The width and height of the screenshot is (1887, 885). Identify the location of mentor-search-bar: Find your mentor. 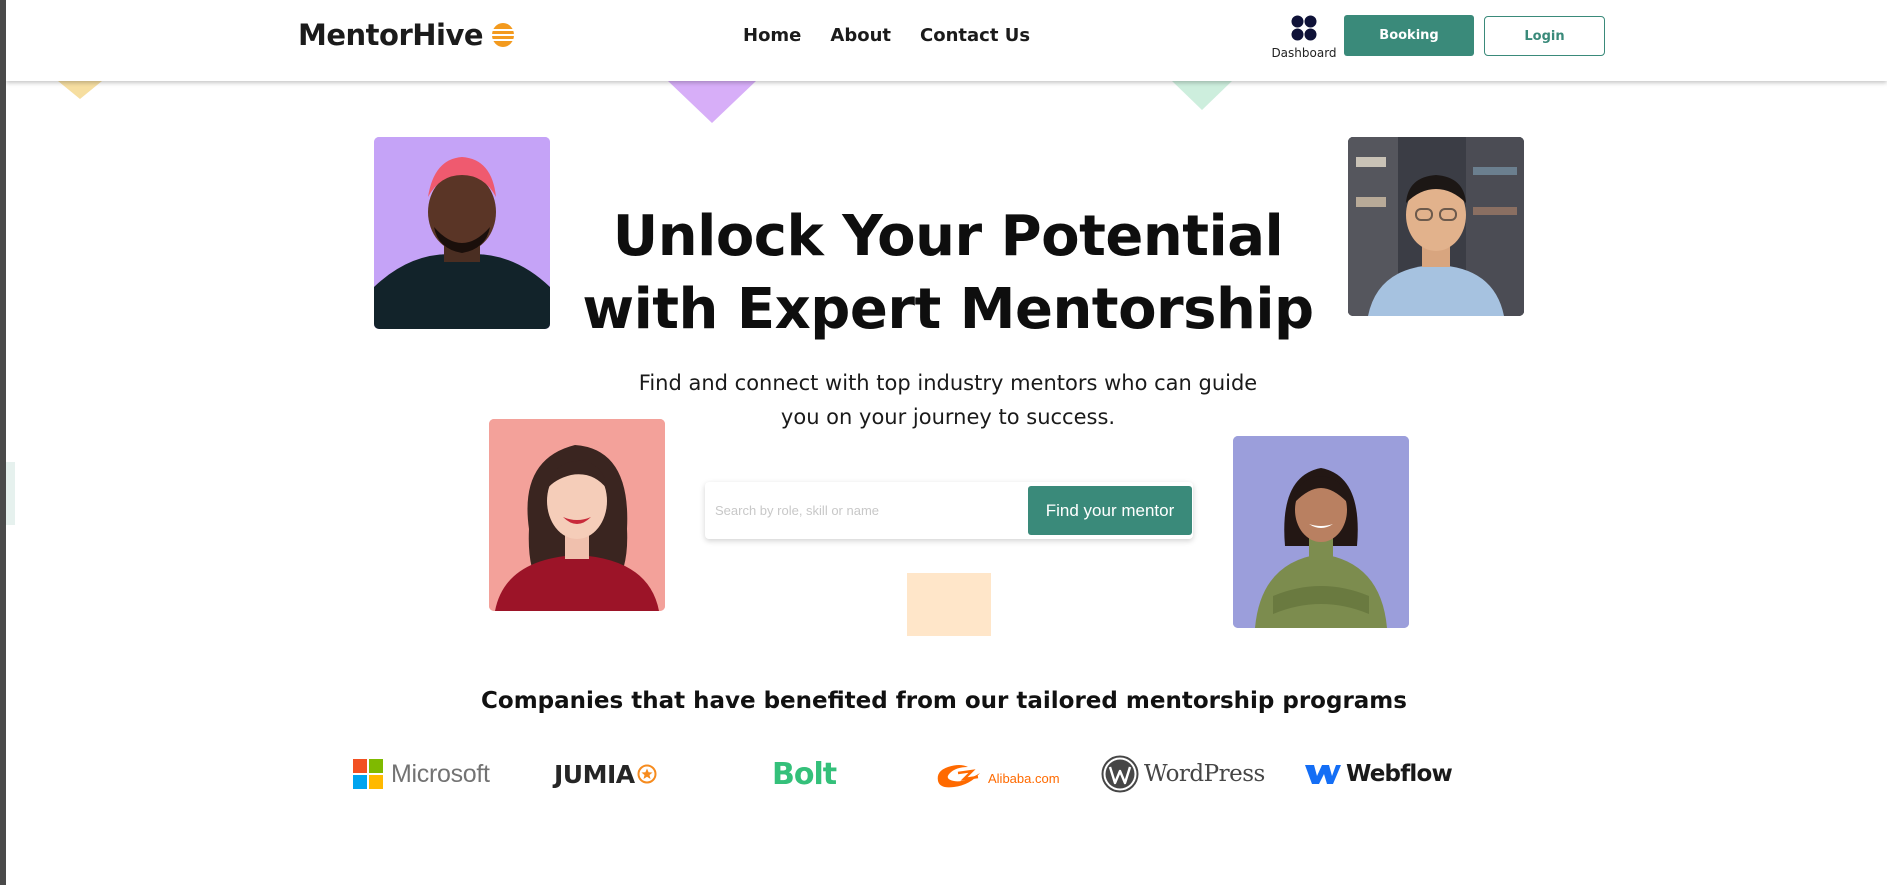
(949, 510).